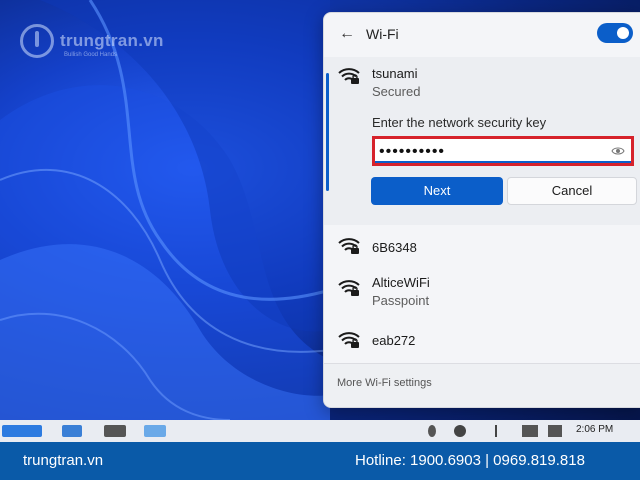 The image size is (640, 480). What do you see at coordinates (496, 431) in the screenshot?
I see `tray-separator-icon` at bounding box center [496, 431].